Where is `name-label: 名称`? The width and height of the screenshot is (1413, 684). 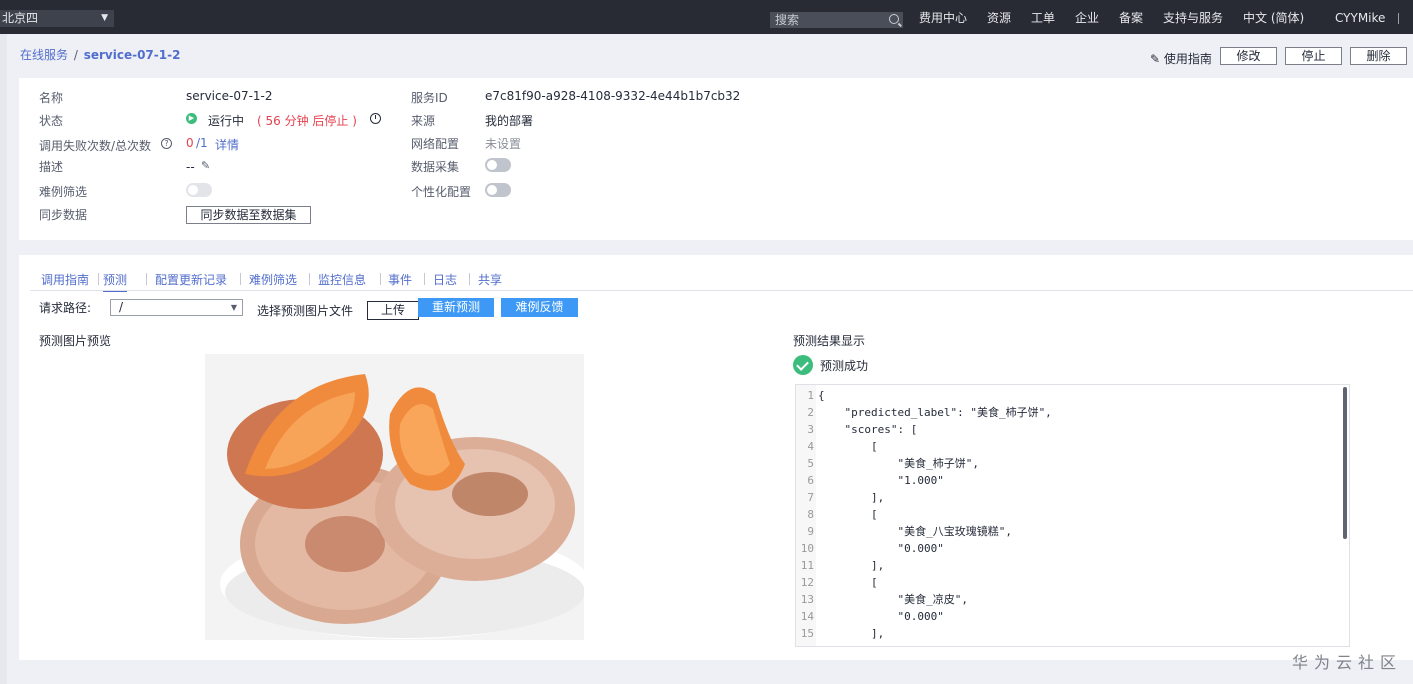
name-label: 名称 is located at coordinates (51, 98).